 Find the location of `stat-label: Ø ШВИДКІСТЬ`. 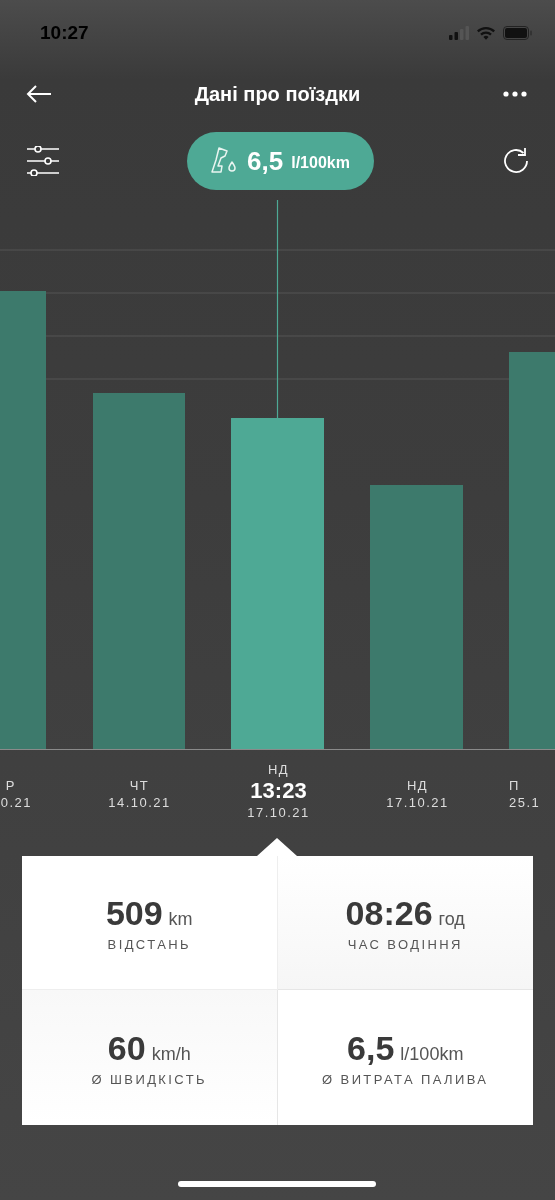

stat-label: Ø ШВИДКІСТЬ is located at coordinates (149, 1079).